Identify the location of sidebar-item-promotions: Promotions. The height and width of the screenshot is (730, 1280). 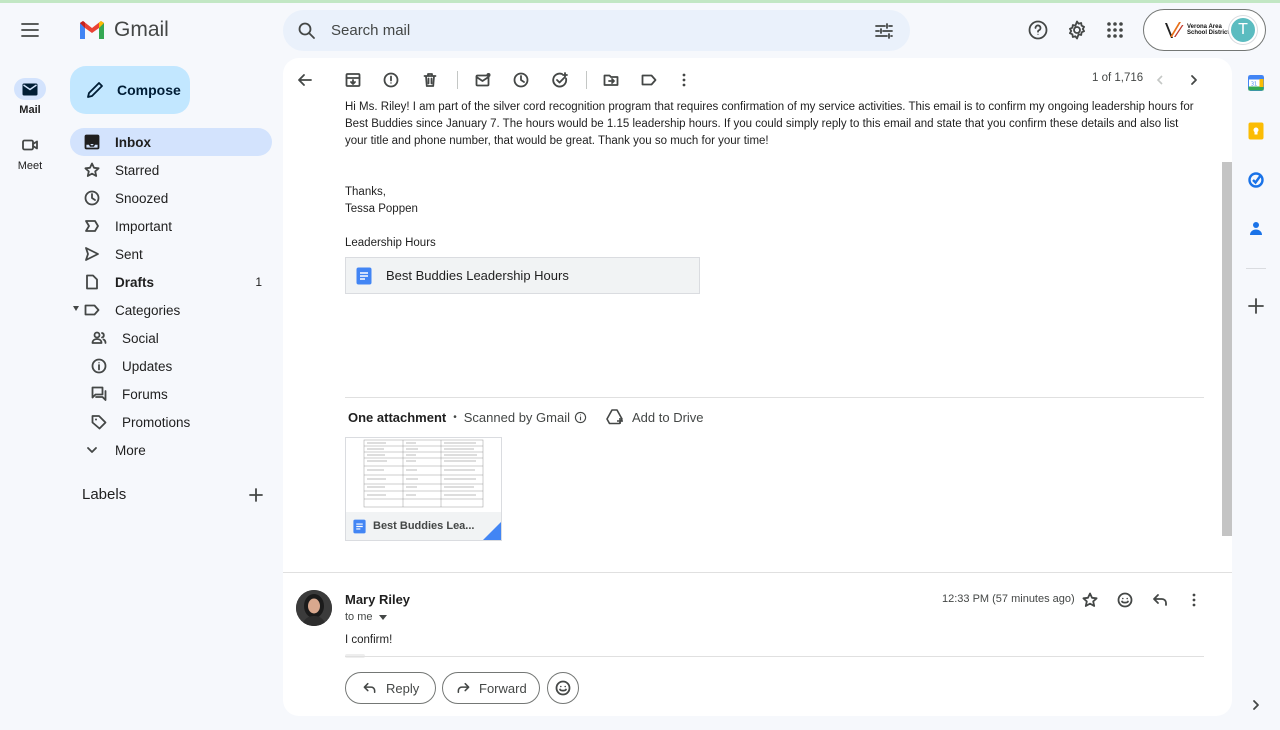
(171, 422).